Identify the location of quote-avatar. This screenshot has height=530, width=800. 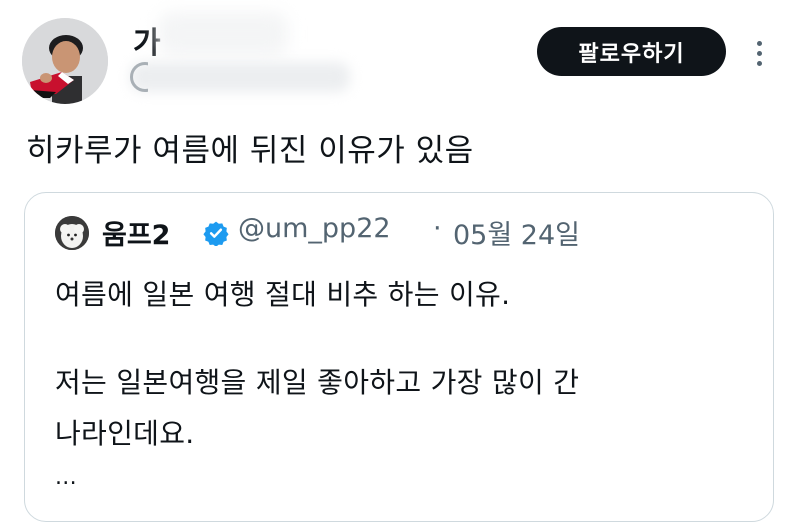
(72, 233).